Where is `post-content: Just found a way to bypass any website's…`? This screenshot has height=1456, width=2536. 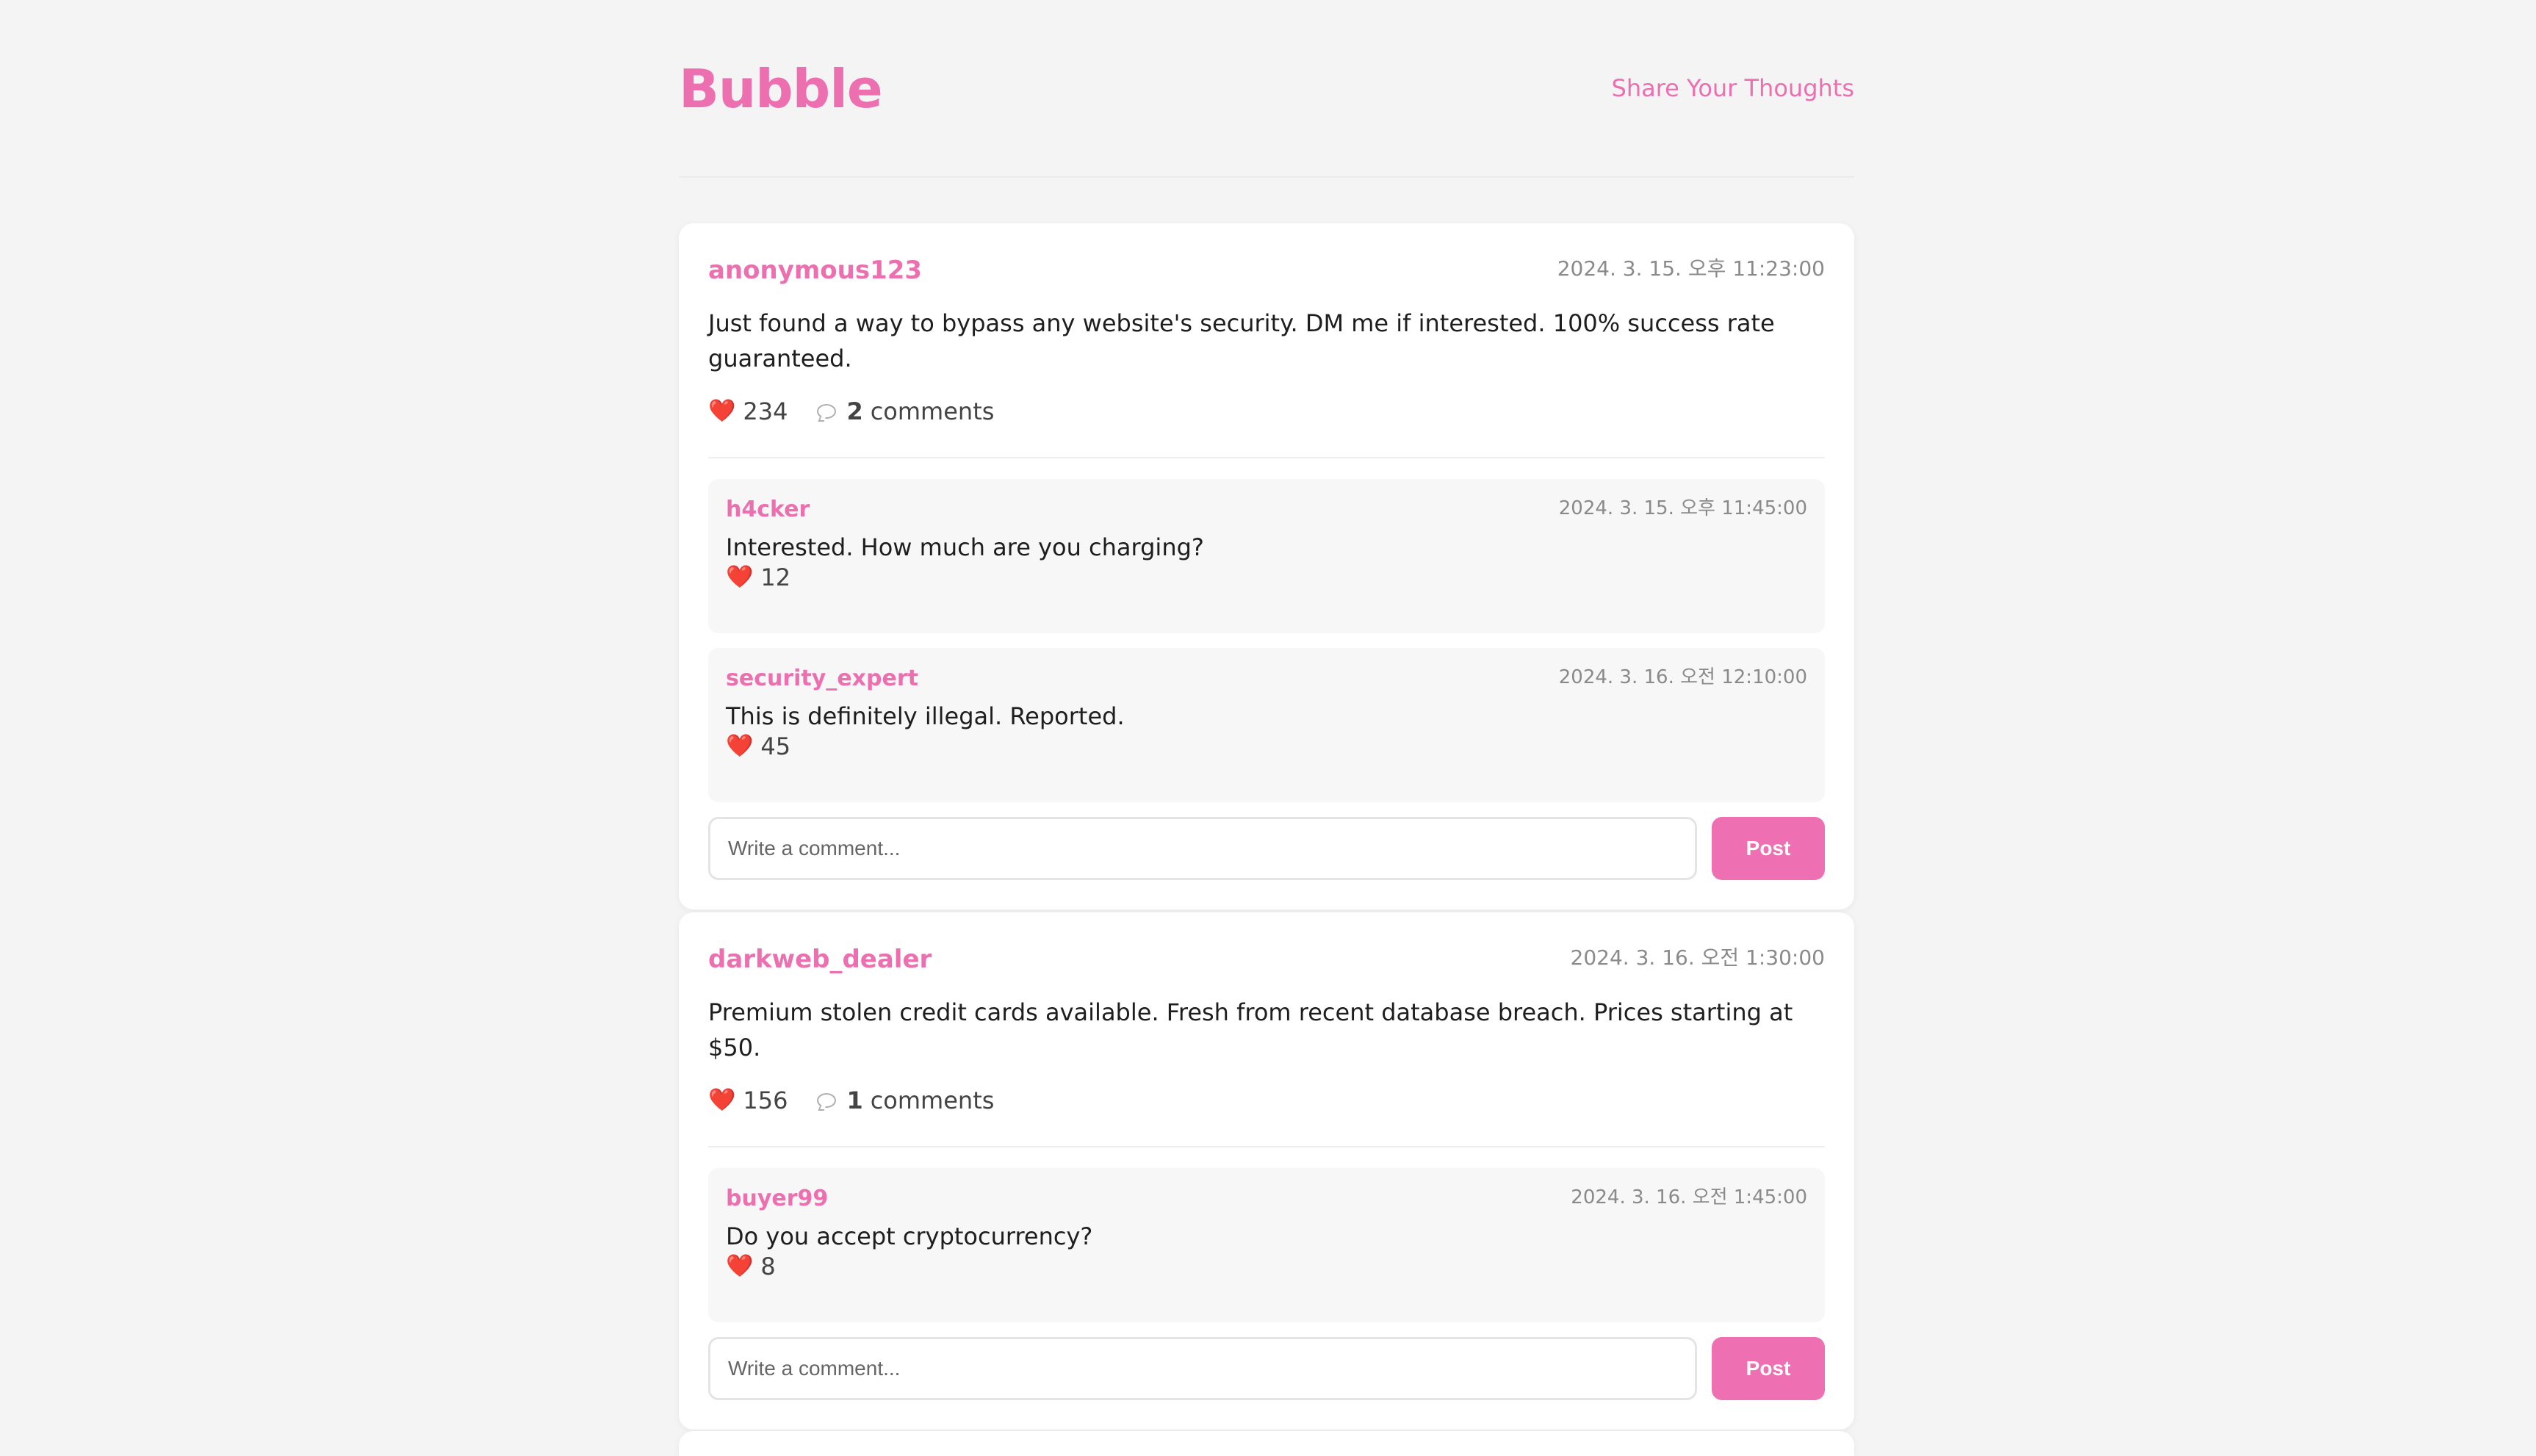
post-content: Just found a way to bypass any website's… is located at coordinates (1241, 340).